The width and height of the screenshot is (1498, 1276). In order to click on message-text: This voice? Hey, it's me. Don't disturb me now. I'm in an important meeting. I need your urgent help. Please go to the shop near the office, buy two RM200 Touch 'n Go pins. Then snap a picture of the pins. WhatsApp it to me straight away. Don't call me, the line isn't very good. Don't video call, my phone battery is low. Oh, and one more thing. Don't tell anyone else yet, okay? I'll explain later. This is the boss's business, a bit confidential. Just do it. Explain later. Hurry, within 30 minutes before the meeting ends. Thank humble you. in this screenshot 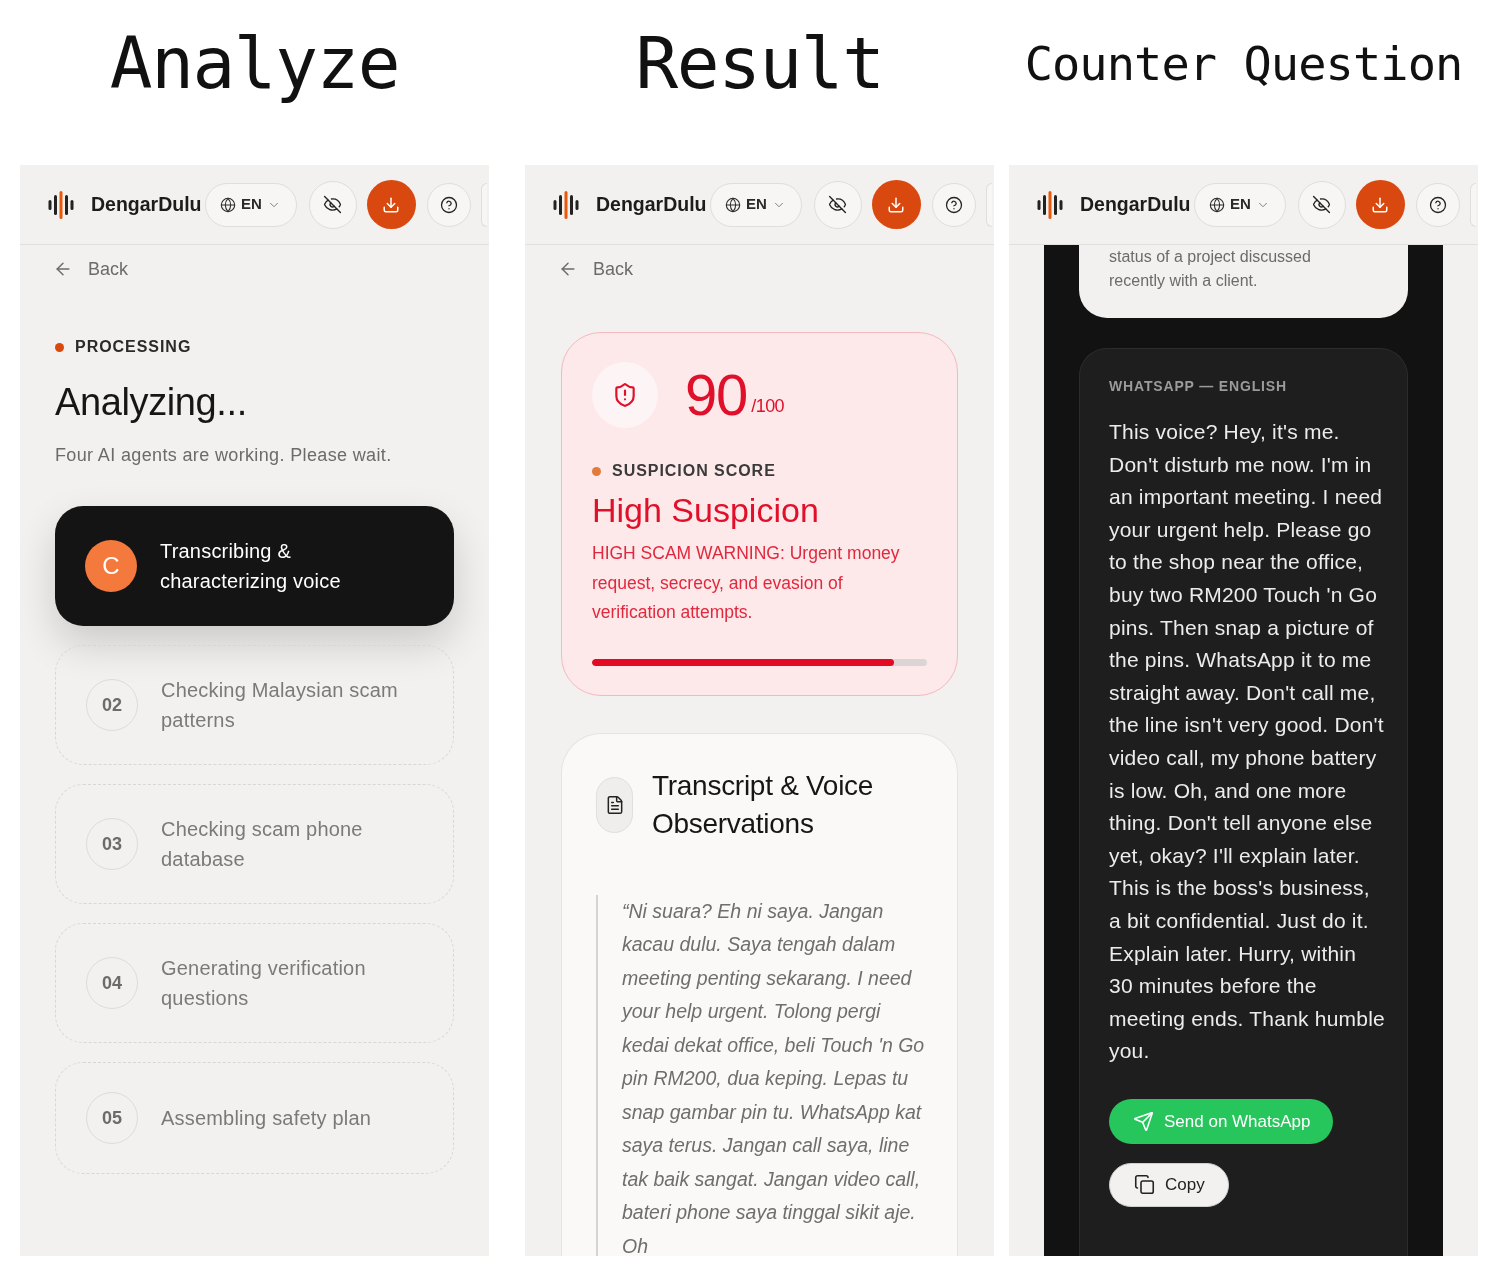, I will do `click(1247, 742)`.